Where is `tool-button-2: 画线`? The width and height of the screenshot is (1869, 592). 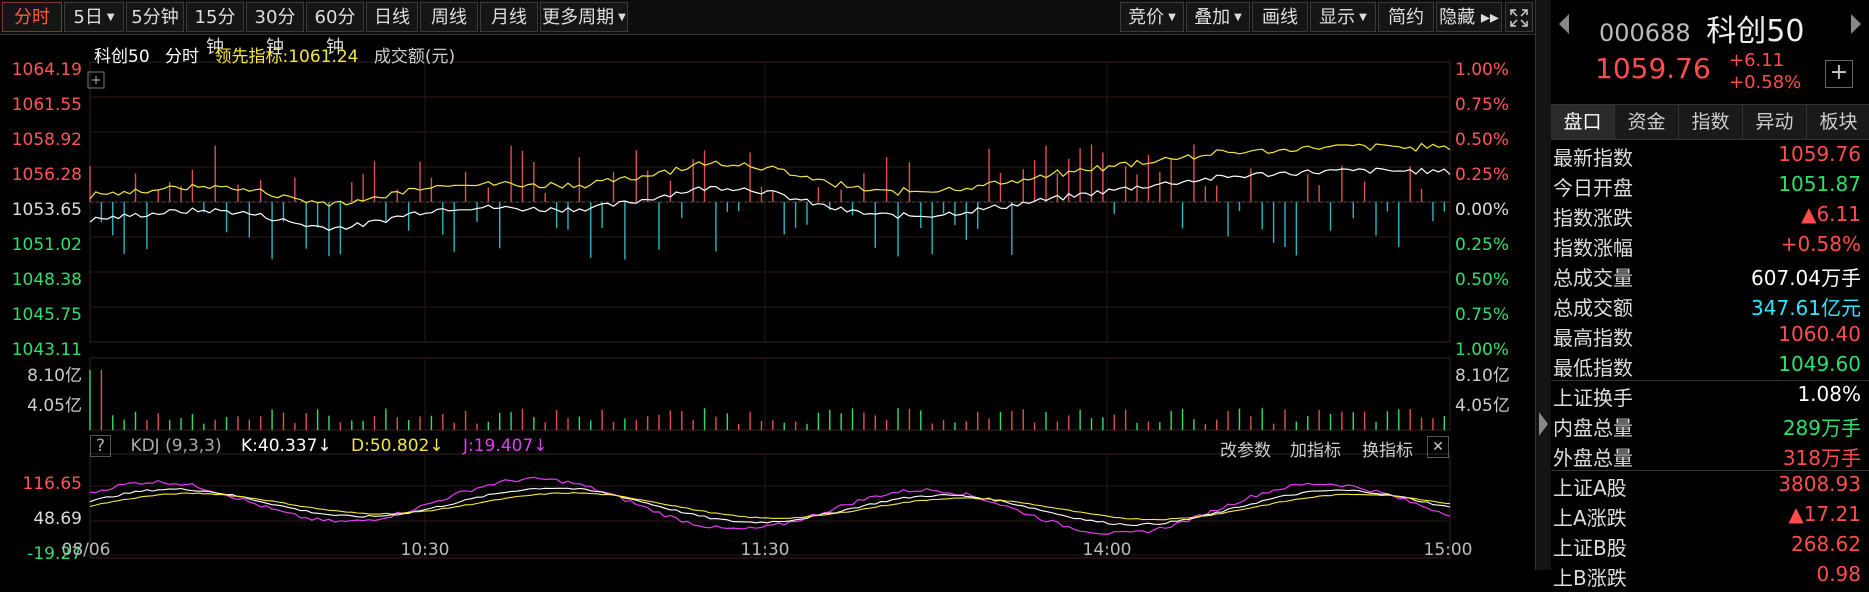
tool-button-2: 画线 is located at coordinates (1280, 17).